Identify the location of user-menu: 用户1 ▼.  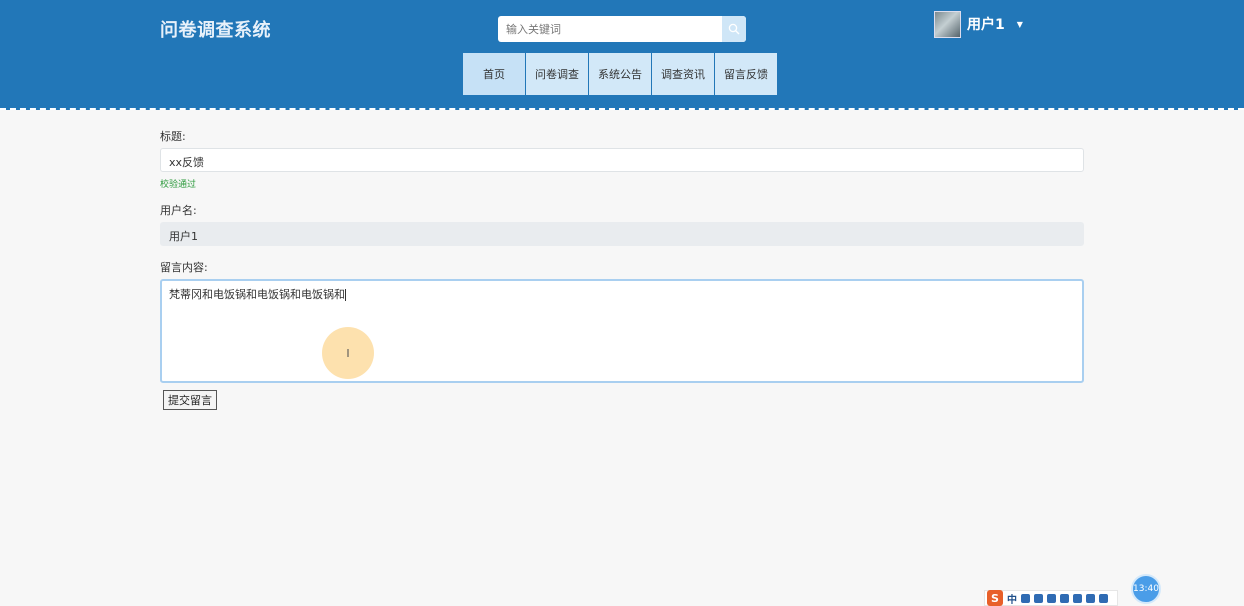
(978, 24).